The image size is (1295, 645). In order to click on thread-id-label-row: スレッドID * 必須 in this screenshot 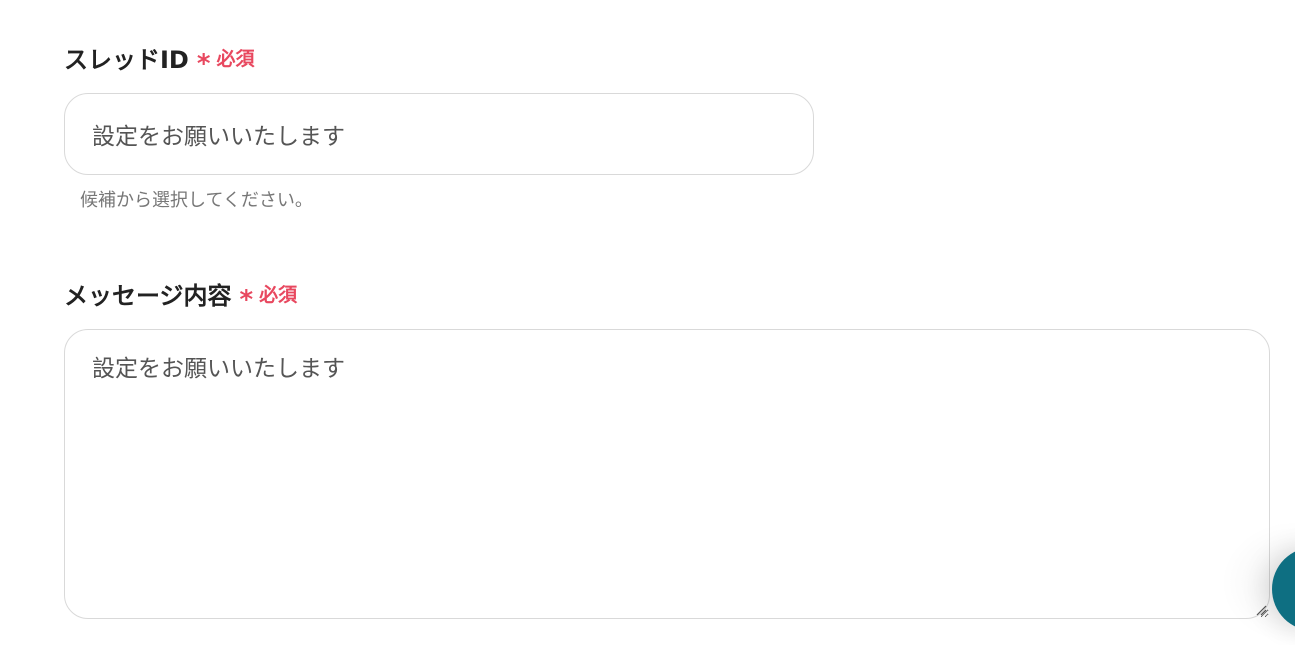, I will do `click(159, 59)`.